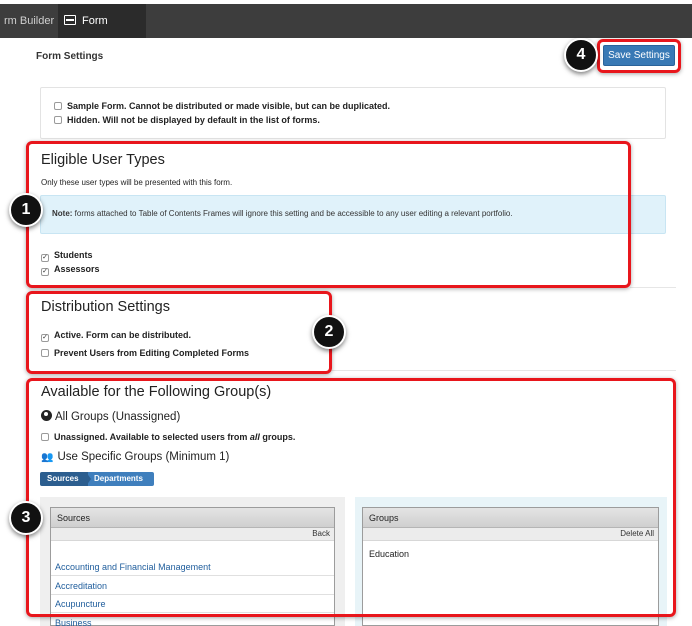 The width and height of the screenshot is (692, 626). Describe the element at coordinates (70, 20) in the screenshot. I see `form-icon` at that location.